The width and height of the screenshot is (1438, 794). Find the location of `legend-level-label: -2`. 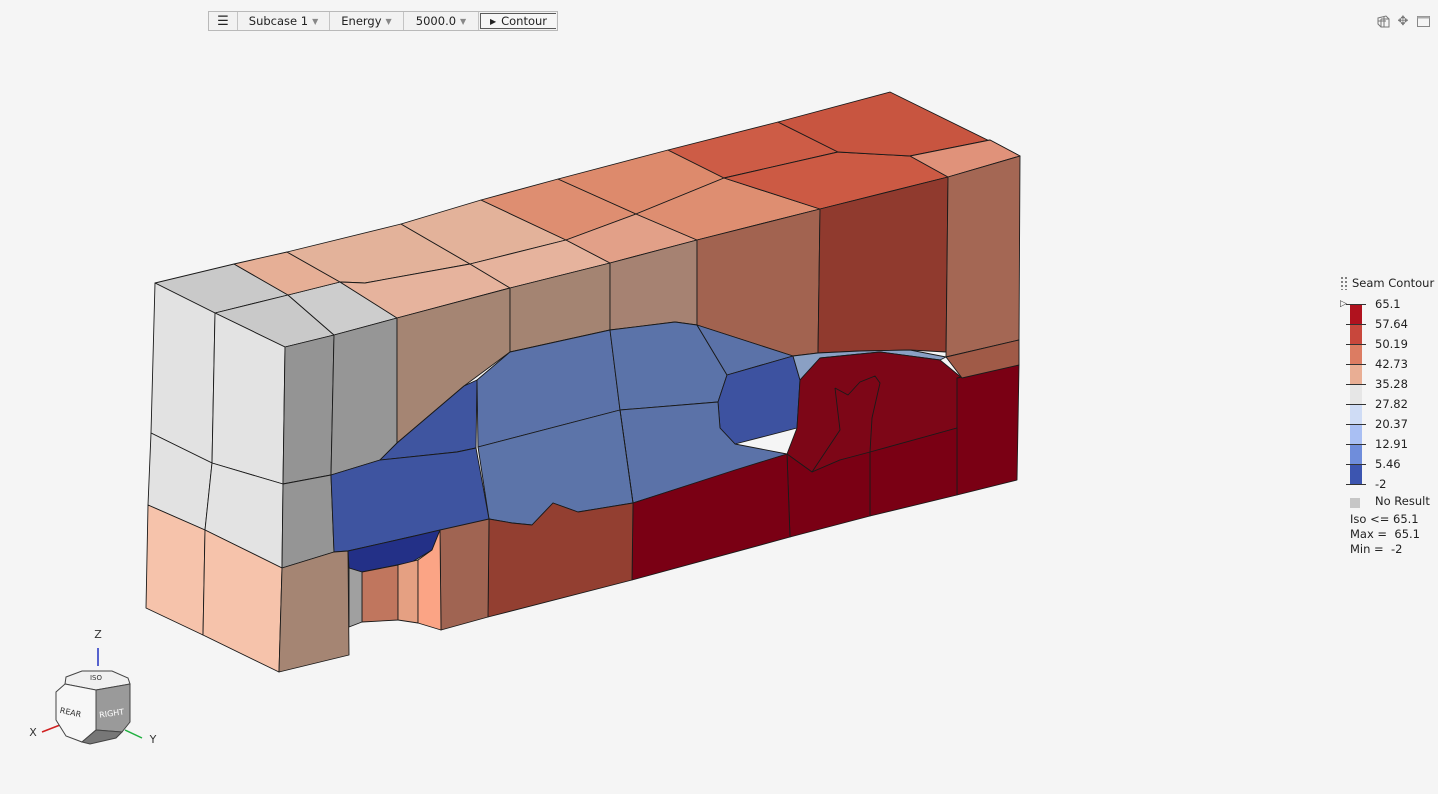

legend-level-label: -2 is located at coordinates (1381, 484).